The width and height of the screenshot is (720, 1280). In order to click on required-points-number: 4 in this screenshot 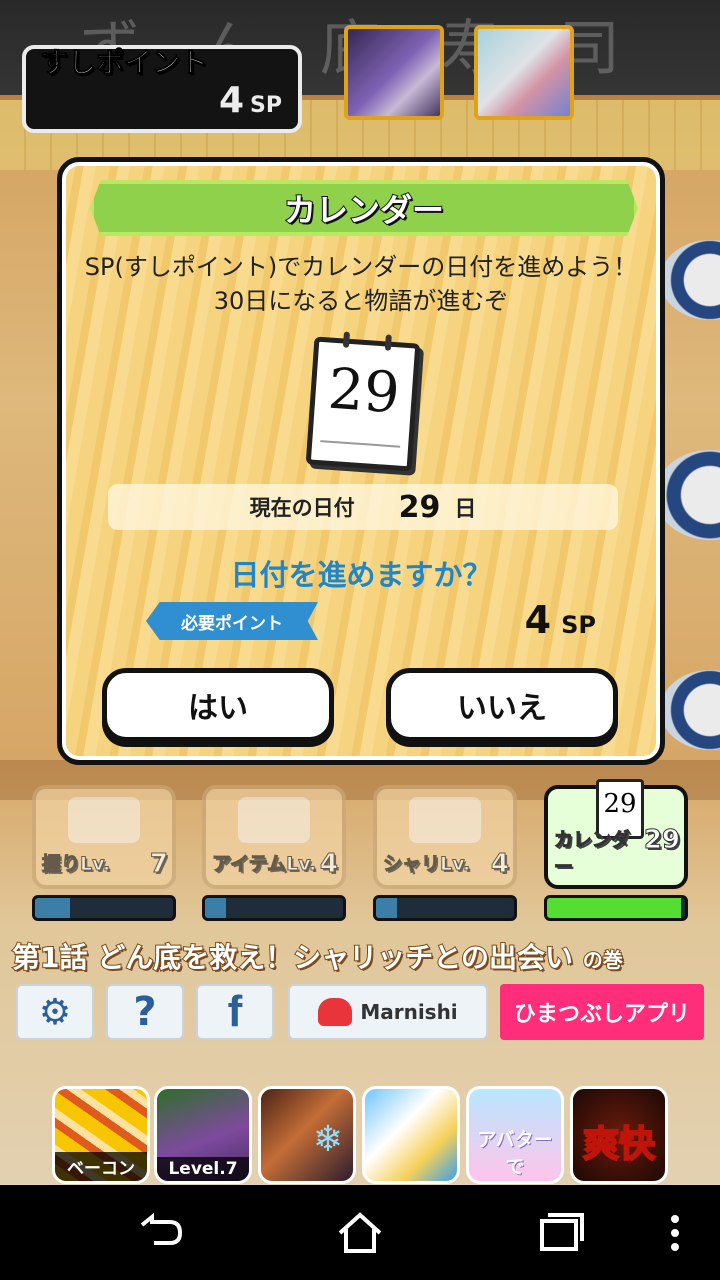, I will do `click(538, 620)`.